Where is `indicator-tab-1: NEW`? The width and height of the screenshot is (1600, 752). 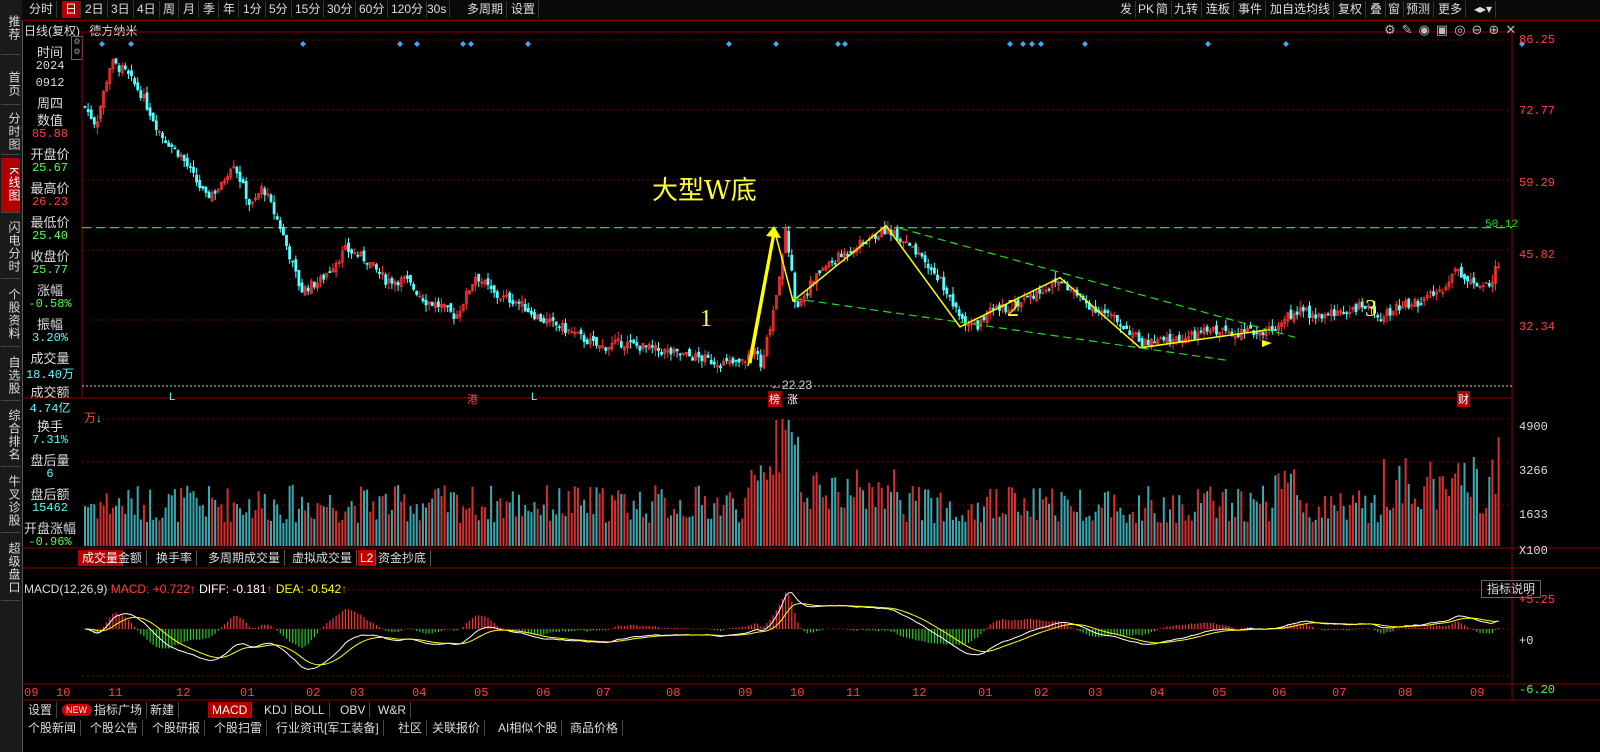
indicator-tab-1: NEW is located at coordinates (77, 710).